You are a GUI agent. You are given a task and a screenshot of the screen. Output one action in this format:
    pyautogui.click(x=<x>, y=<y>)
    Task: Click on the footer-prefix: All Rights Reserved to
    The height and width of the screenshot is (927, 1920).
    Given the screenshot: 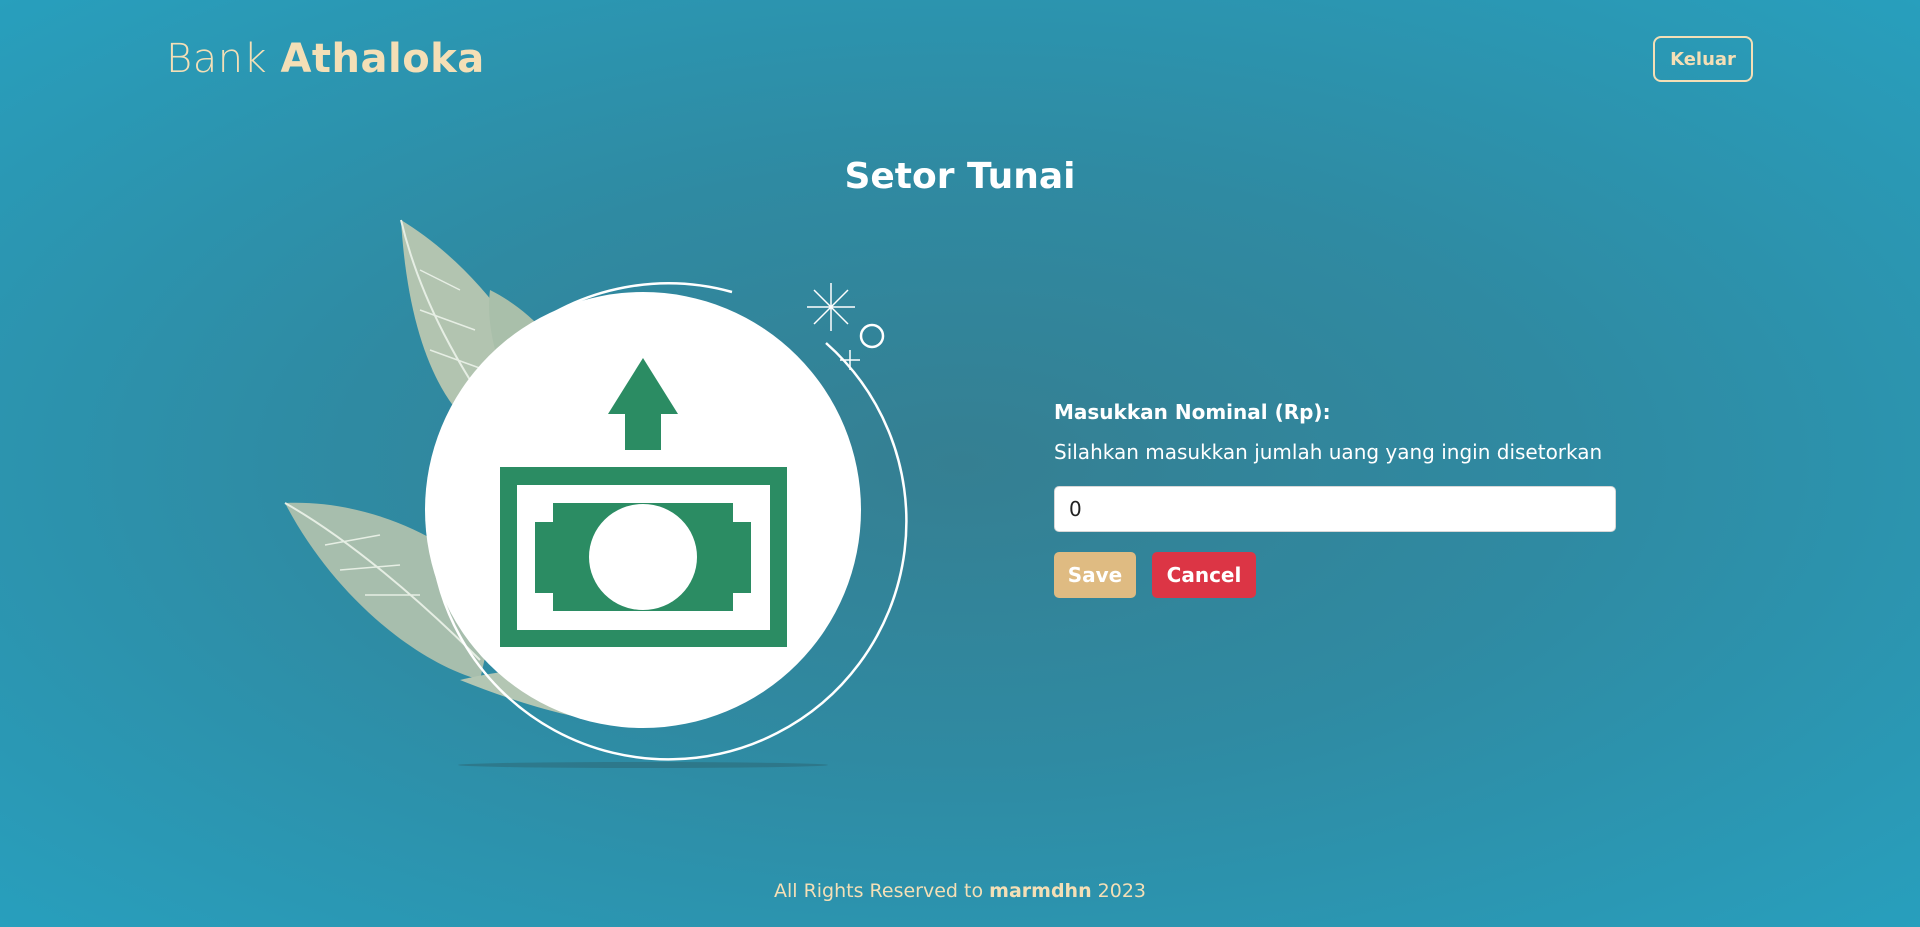 What is the action you would take?
    pyautogui.click(x=878, y=891)
    